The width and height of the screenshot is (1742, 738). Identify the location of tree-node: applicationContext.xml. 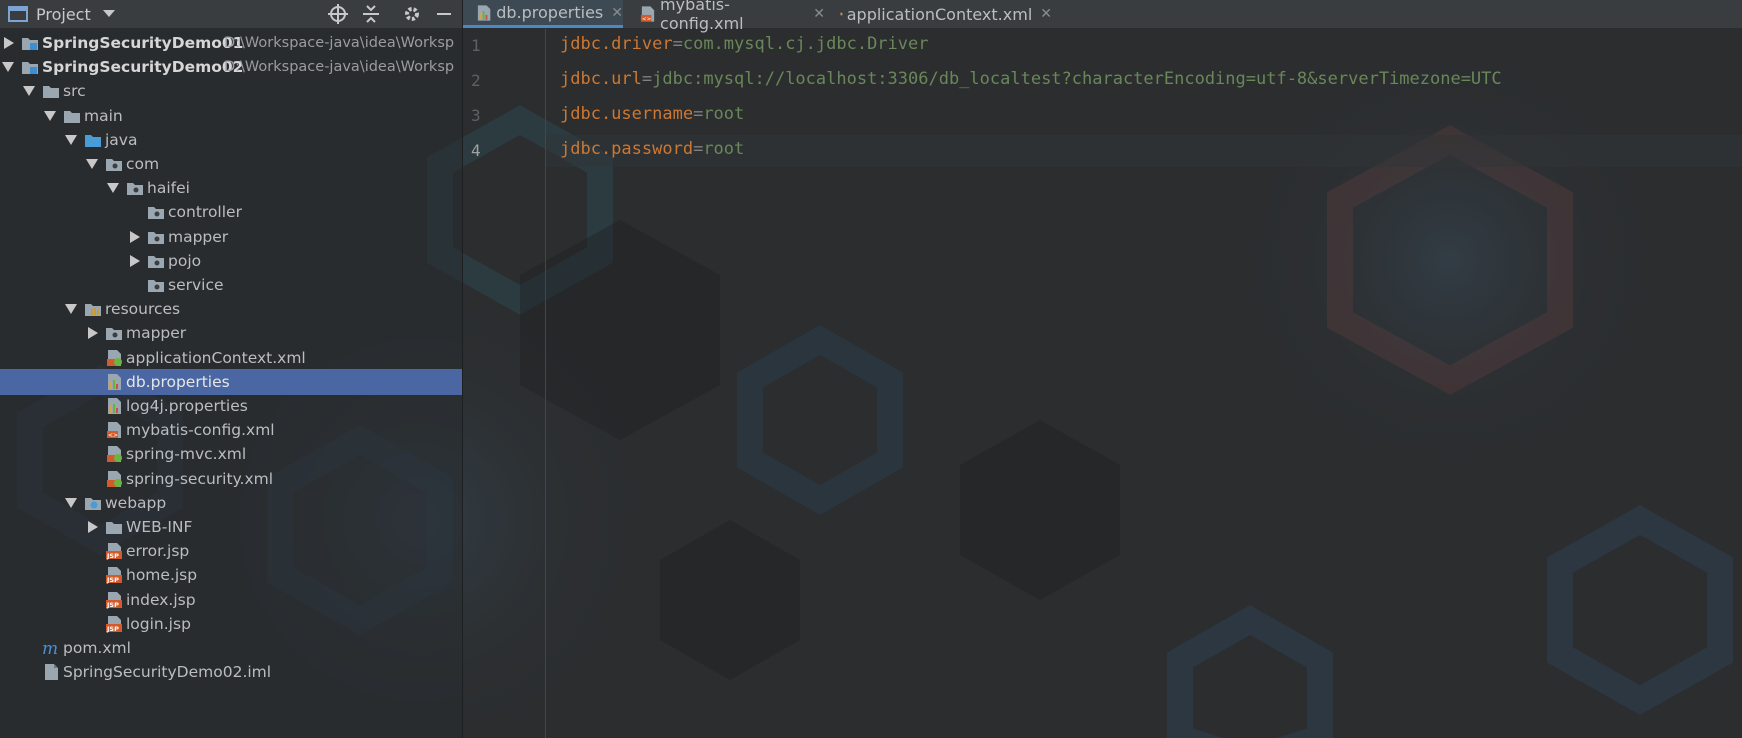
(231, 358).